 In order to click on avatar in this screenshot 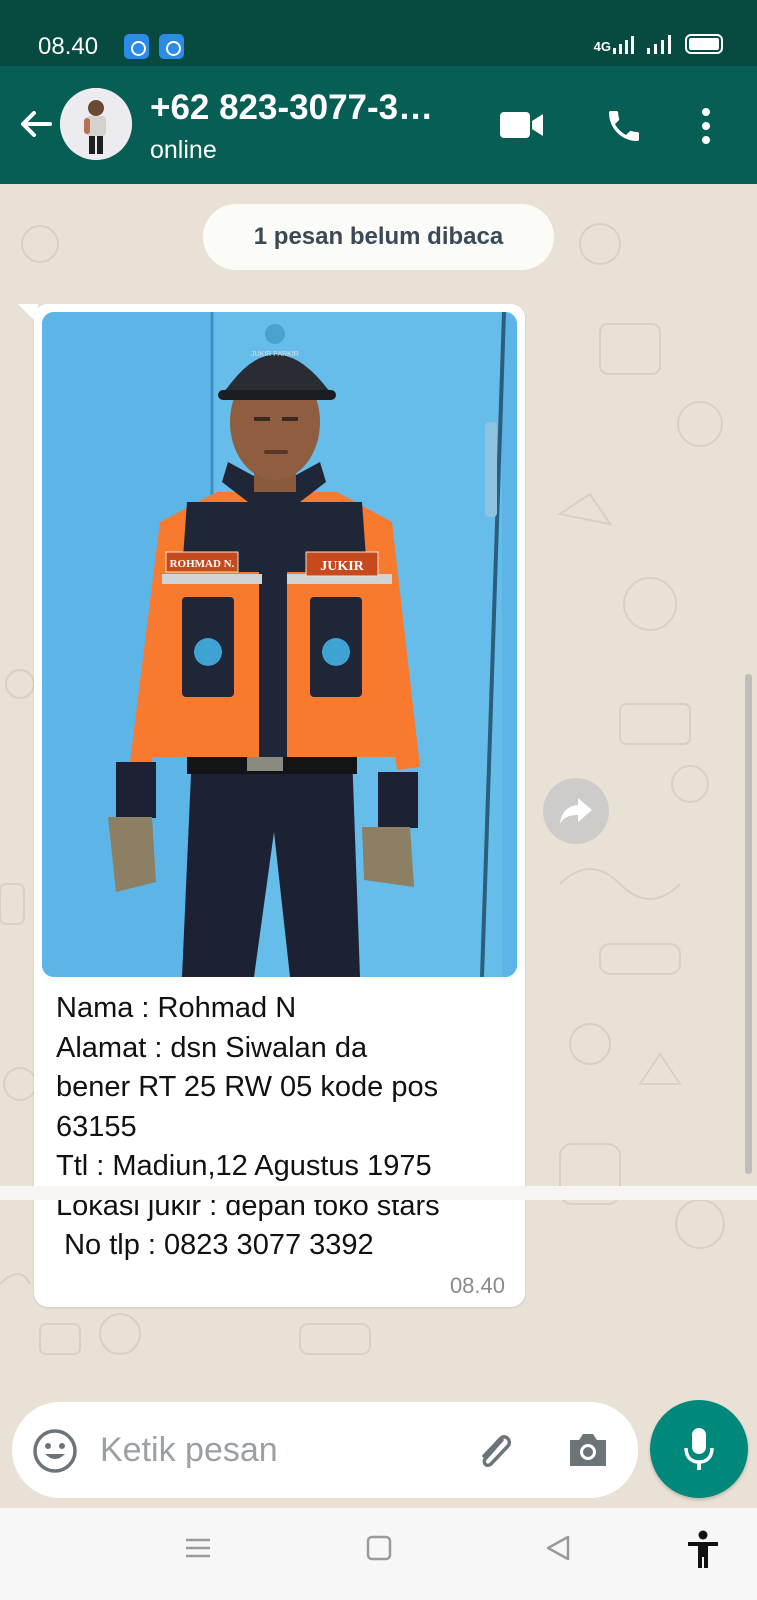, I will do `click(96, 124)`.